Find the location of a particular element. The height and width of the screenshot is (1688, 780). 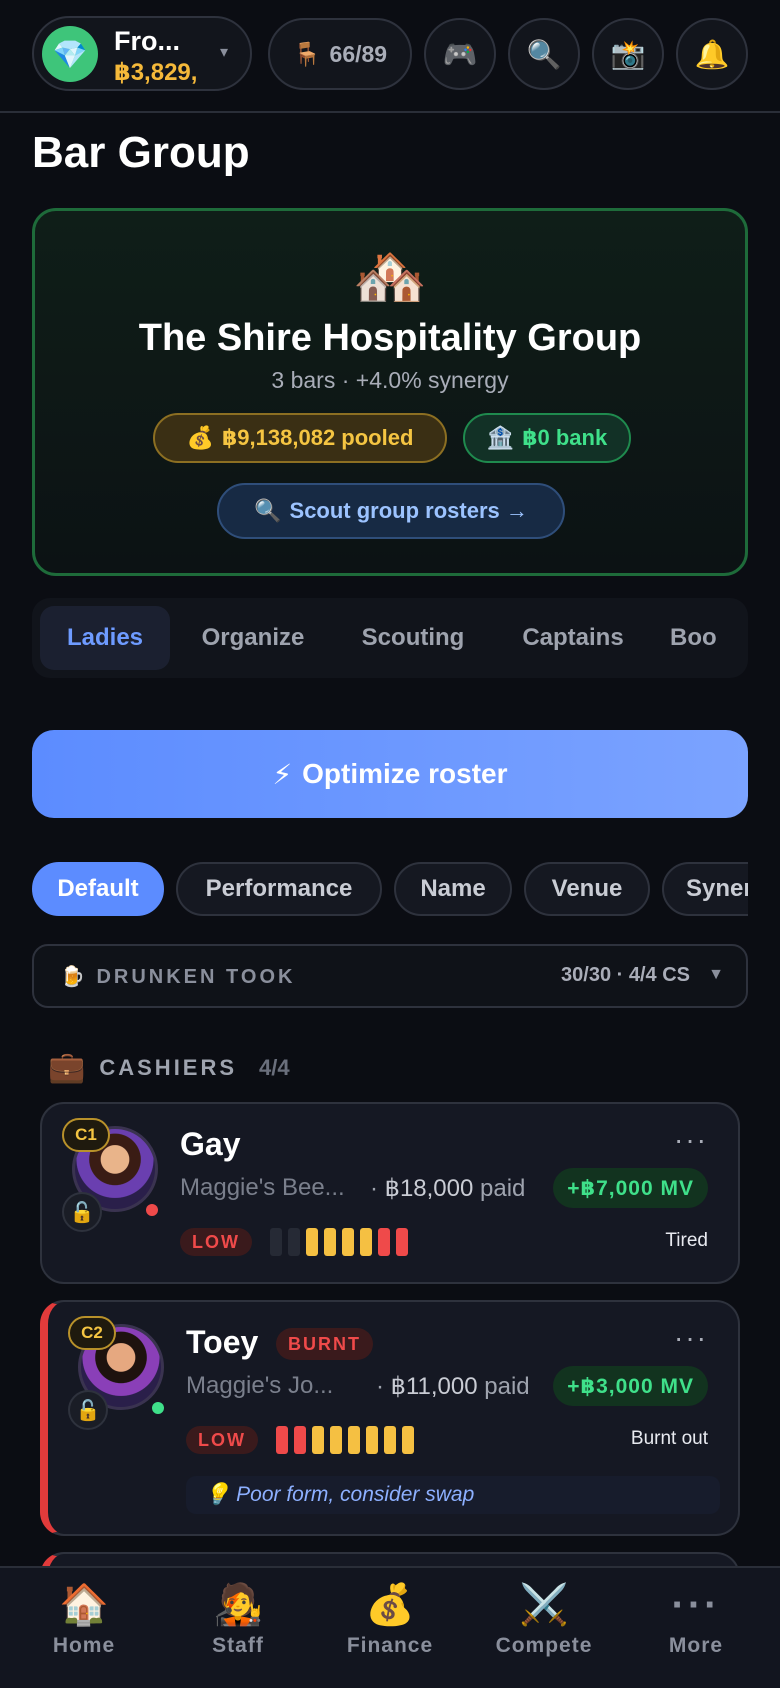

briefcase-icon: 💼 is located at coordinates (67, 1067).